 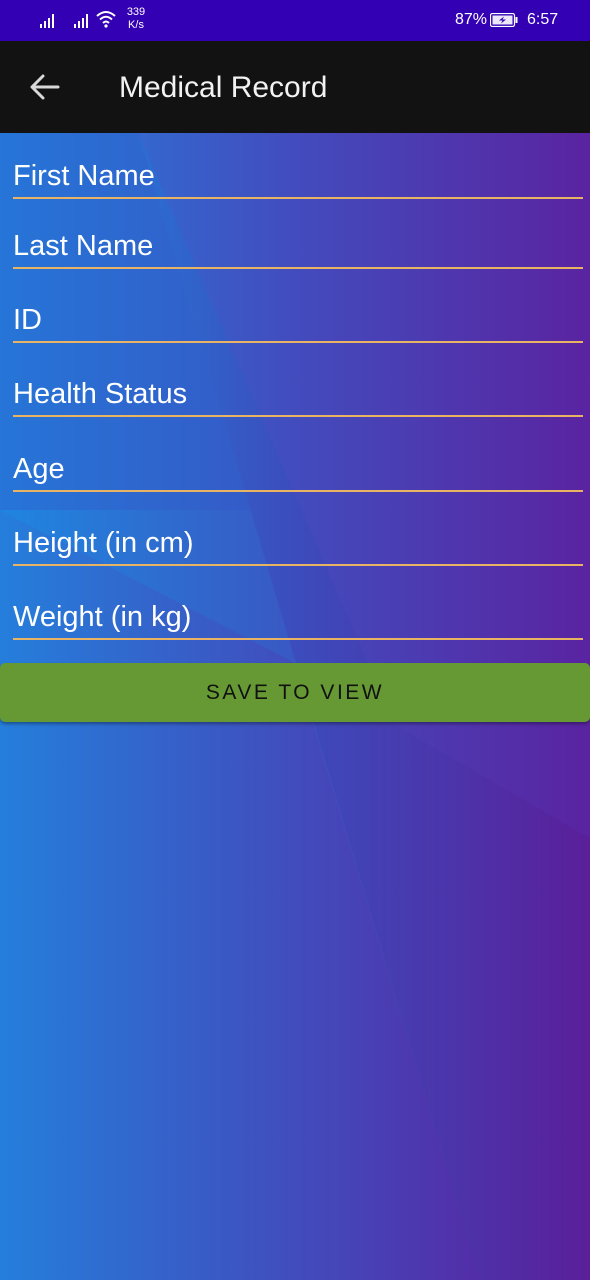 What do you see at coordinates (84, 176) in the screenshot?
I see `first-name-placeholder: First Name` at bounding box center [84, 176].